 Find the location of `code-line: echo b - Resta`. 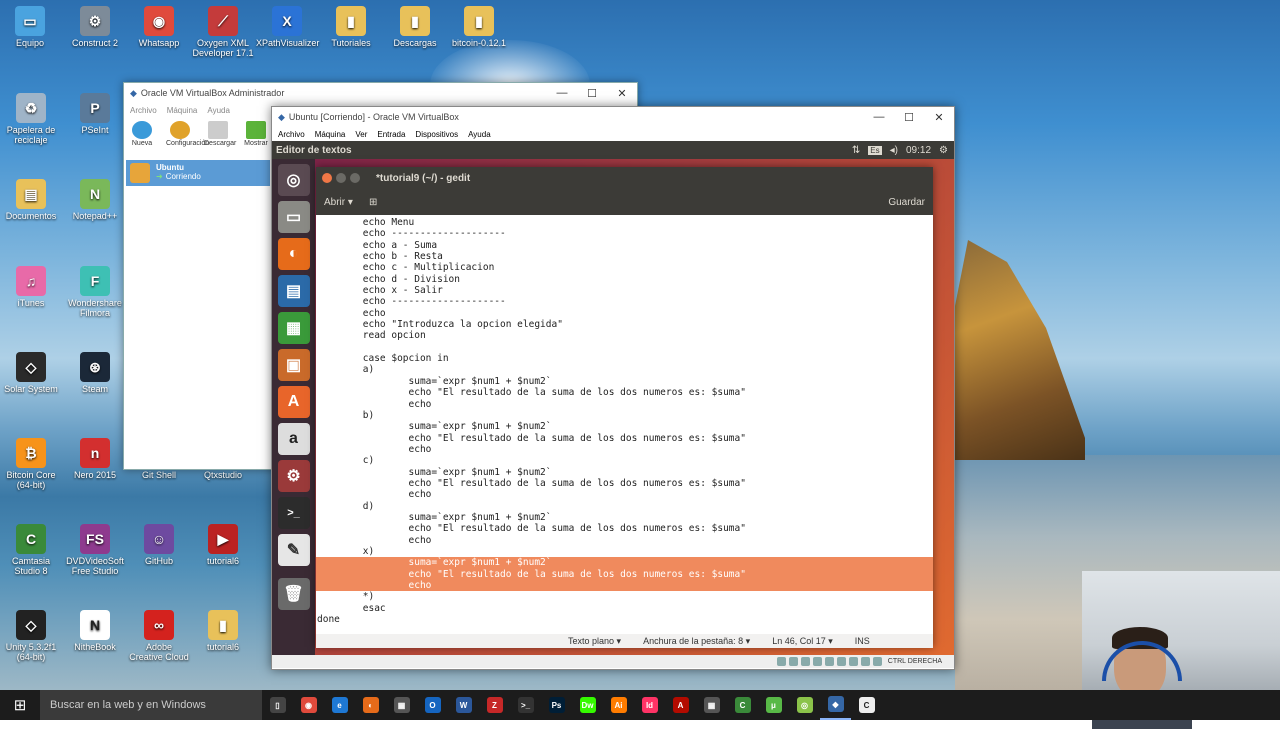

code-line: echo b - Resta is located at coordinates (624, 256).